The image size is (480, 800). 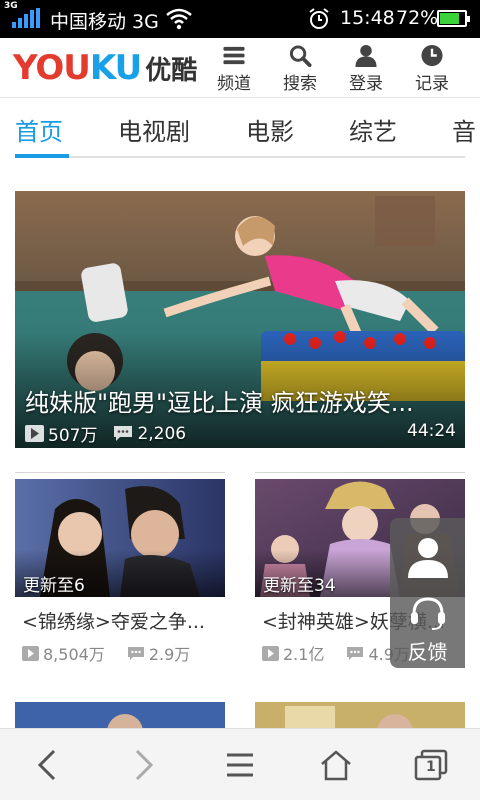 What do you see at coordinates (417, 18) in the screenshot?
I see `battery-percent: 72%` at bounding box center [417, 18].